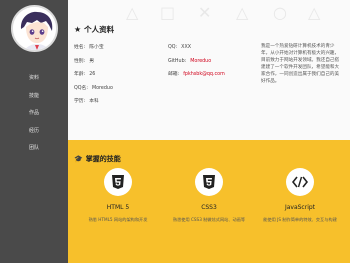 This screenshot has height=263, width=350. I want to click on sidebar-item-profile: 资料, so click(34, 79).